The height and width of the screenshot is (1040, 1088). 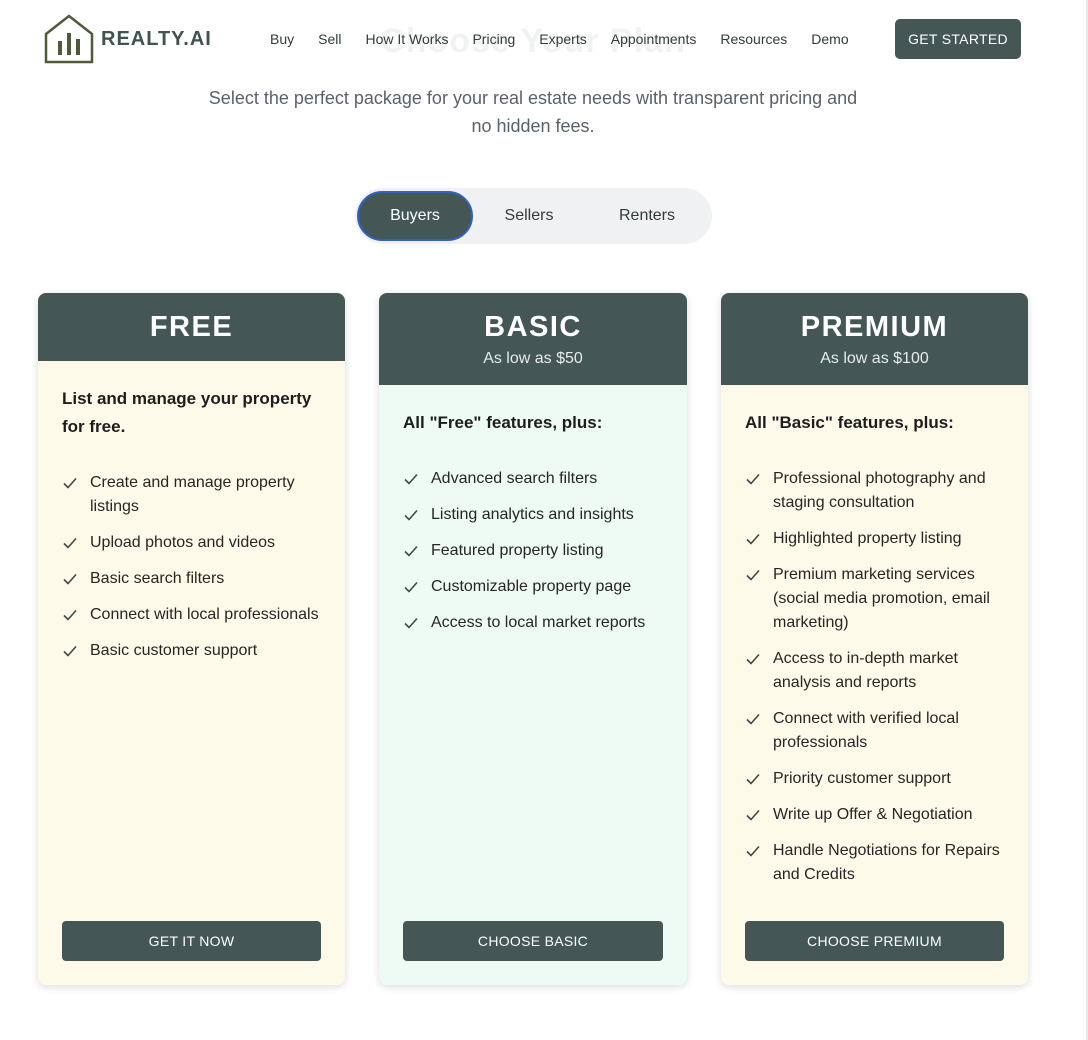 I want to click on feature-text: Listing analytics and insights, so click(x=532, y=514).